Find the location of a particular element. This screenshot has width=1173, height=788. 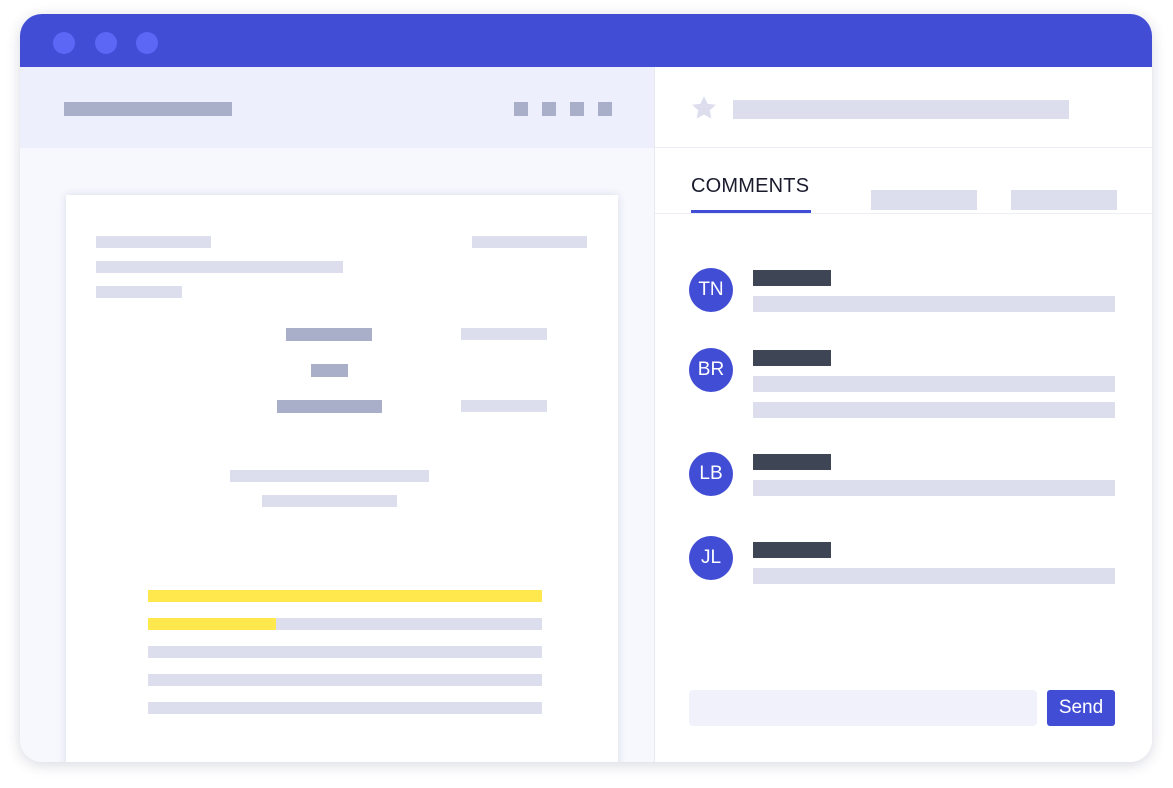

document-toolbar is located at coordinates (337, 107).